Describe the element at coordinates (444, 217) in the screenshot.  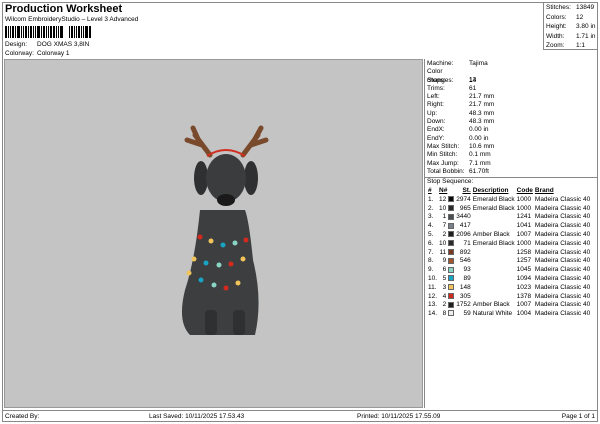
I see `needle-number: 1` at that location.